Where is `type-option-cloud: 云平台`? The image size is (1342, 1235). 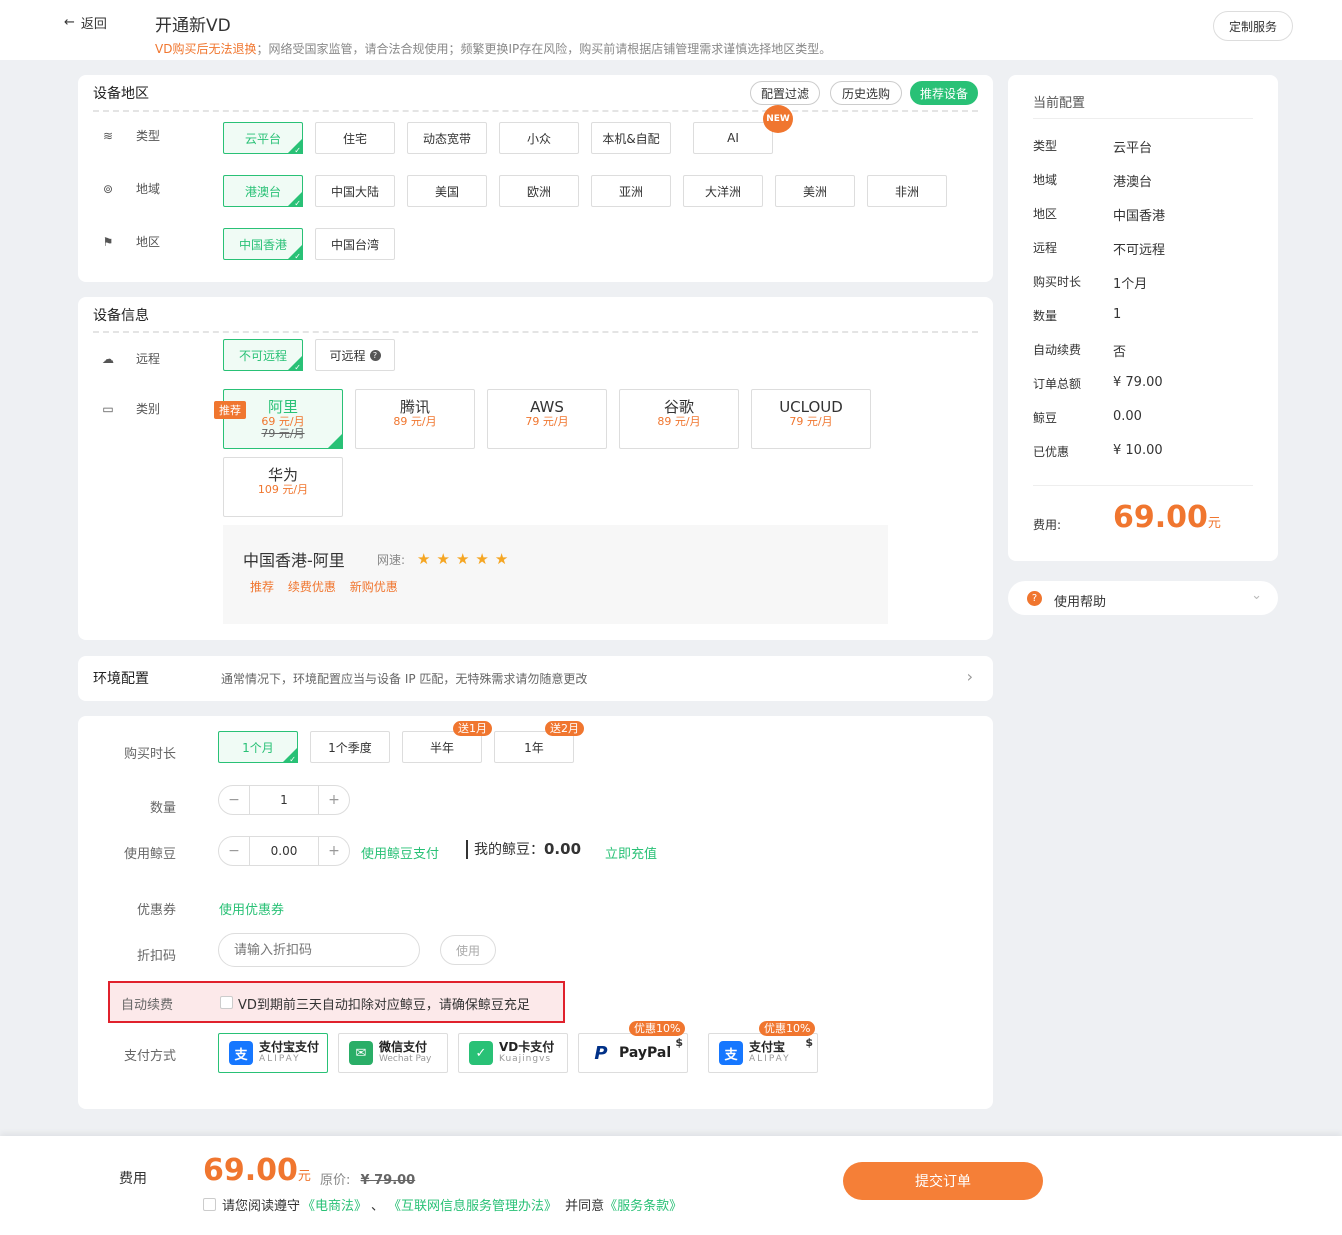 type-option-cloud: 云平台 is located at coordinates (263, 138).